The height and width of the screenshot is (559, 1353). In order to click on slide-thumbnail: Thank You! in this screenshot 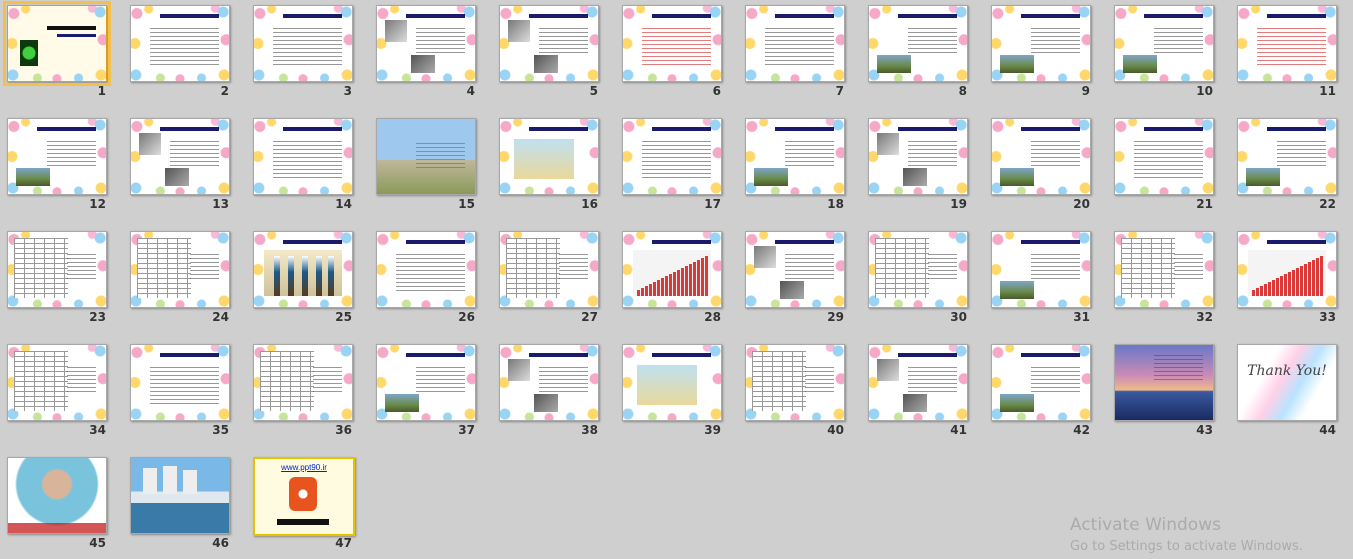, I will do `click(1287, 382)`.